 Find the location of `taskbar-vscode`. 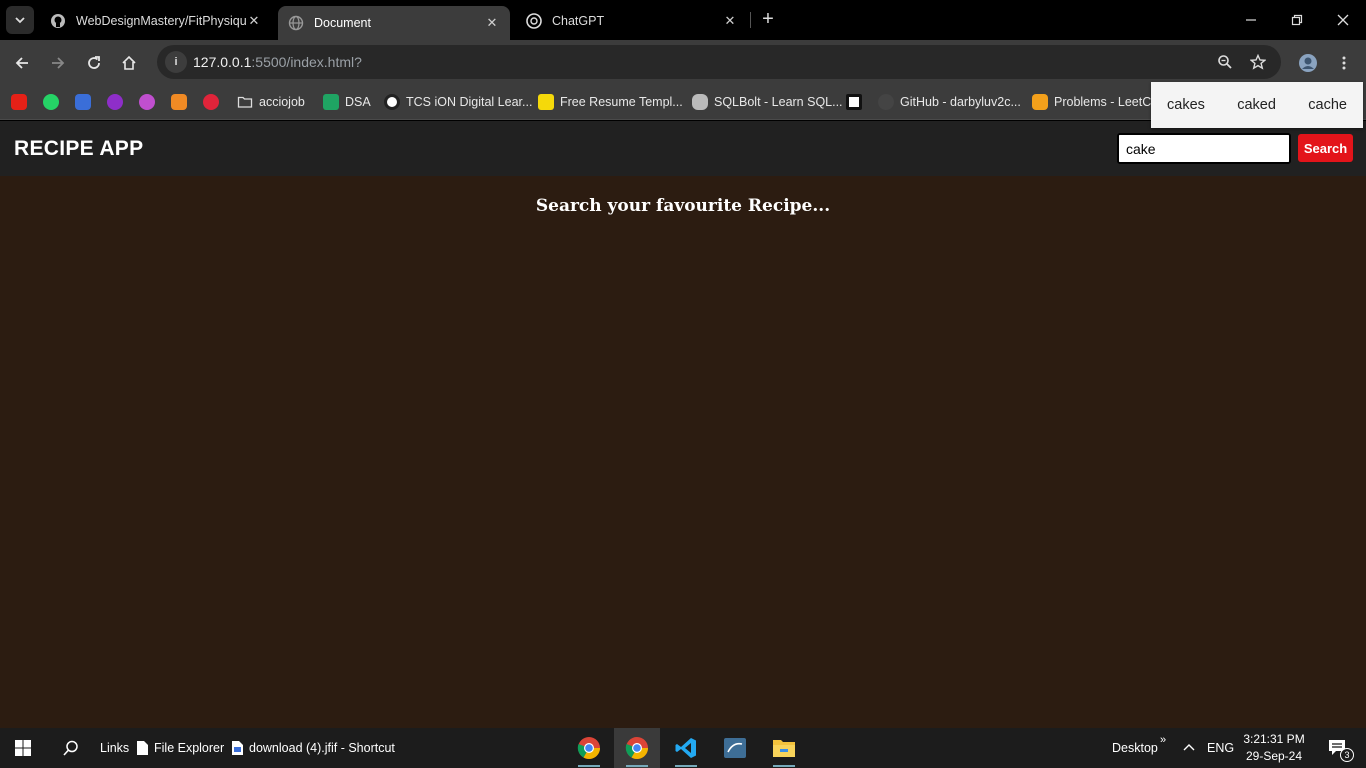

taskbar-vscode is located at coordinates (686, 748).